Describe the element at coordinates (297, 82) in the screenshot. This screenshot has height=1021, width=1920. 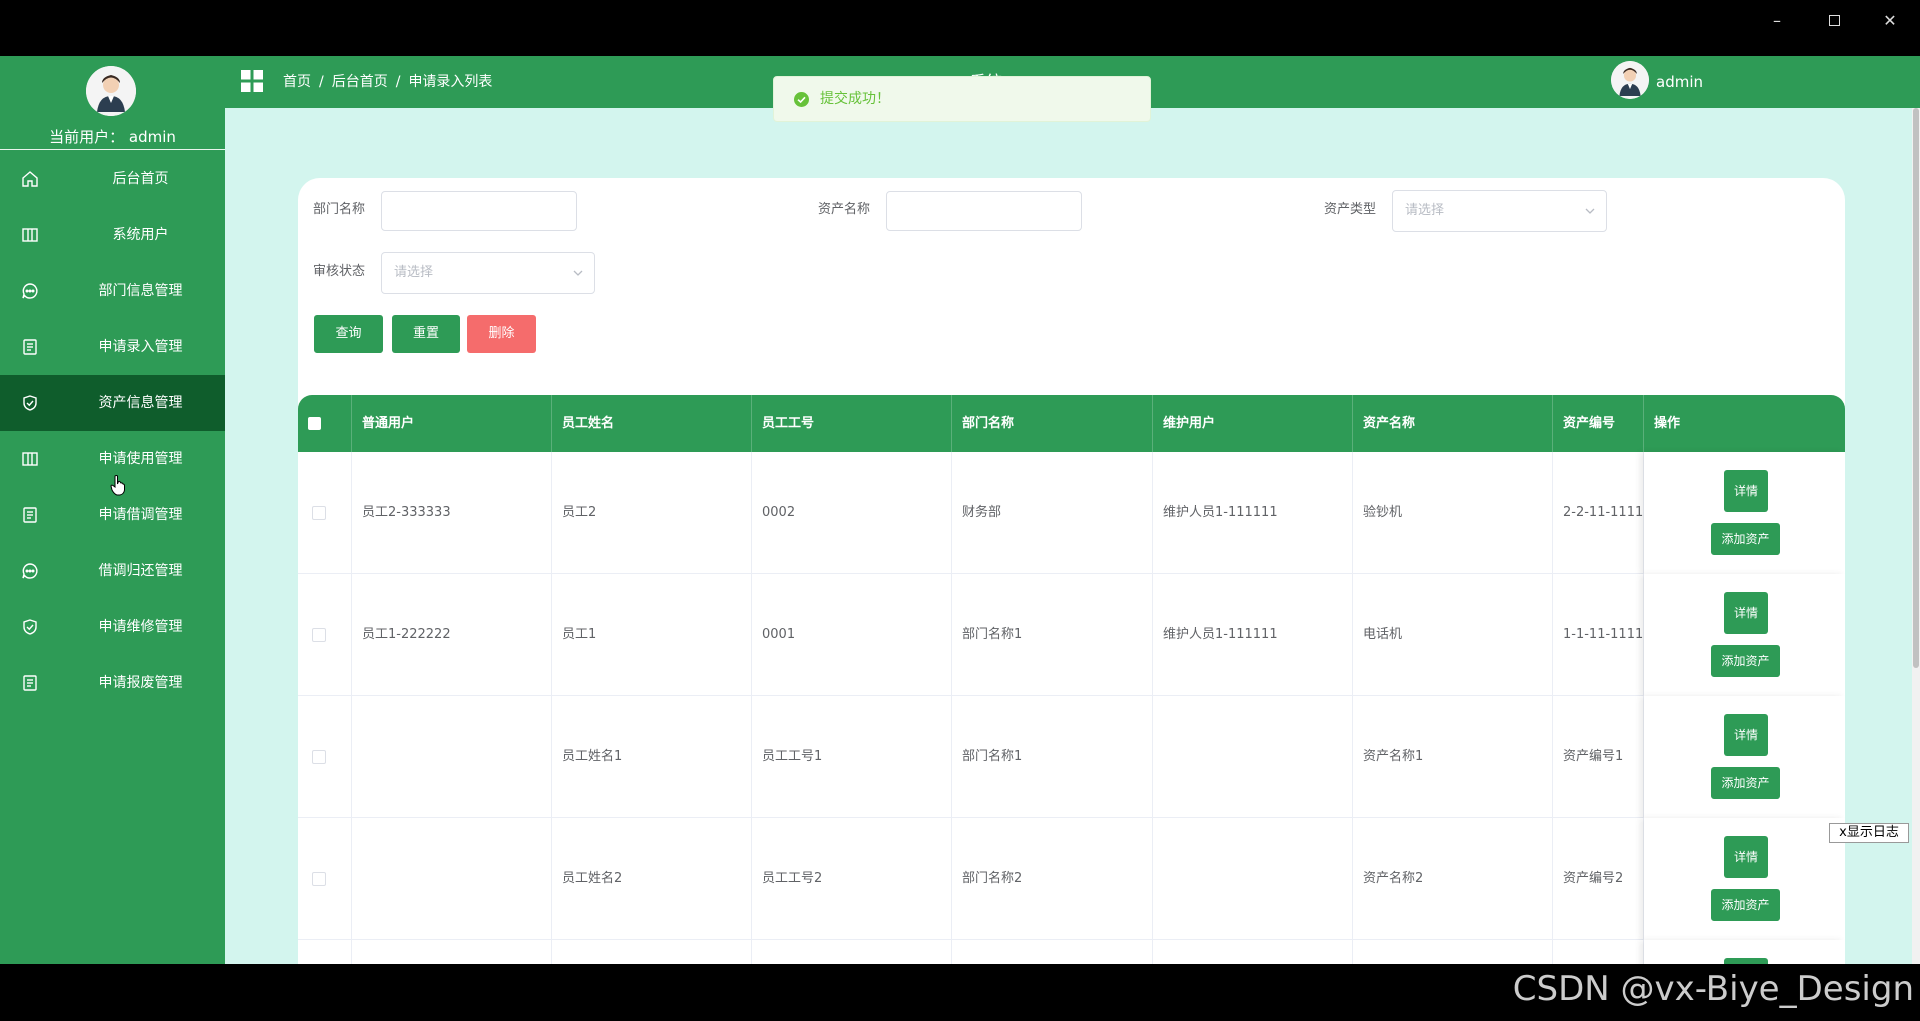
I see `breadcrumb-home: 首页` at that location.